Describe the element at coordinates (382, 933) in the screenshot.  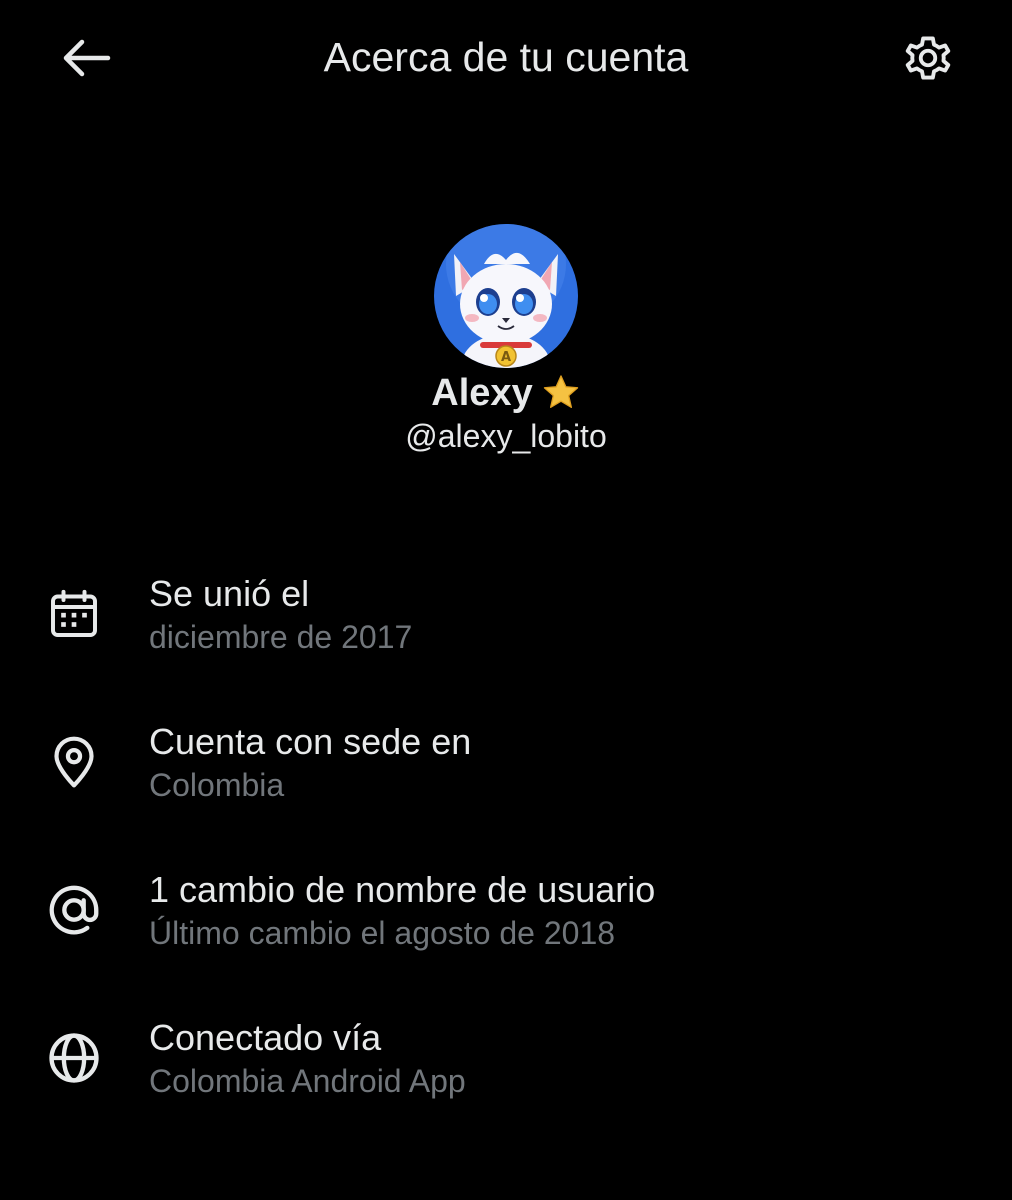
I see `info-subtitle: Último cambio el agosto de 2018` at that location.